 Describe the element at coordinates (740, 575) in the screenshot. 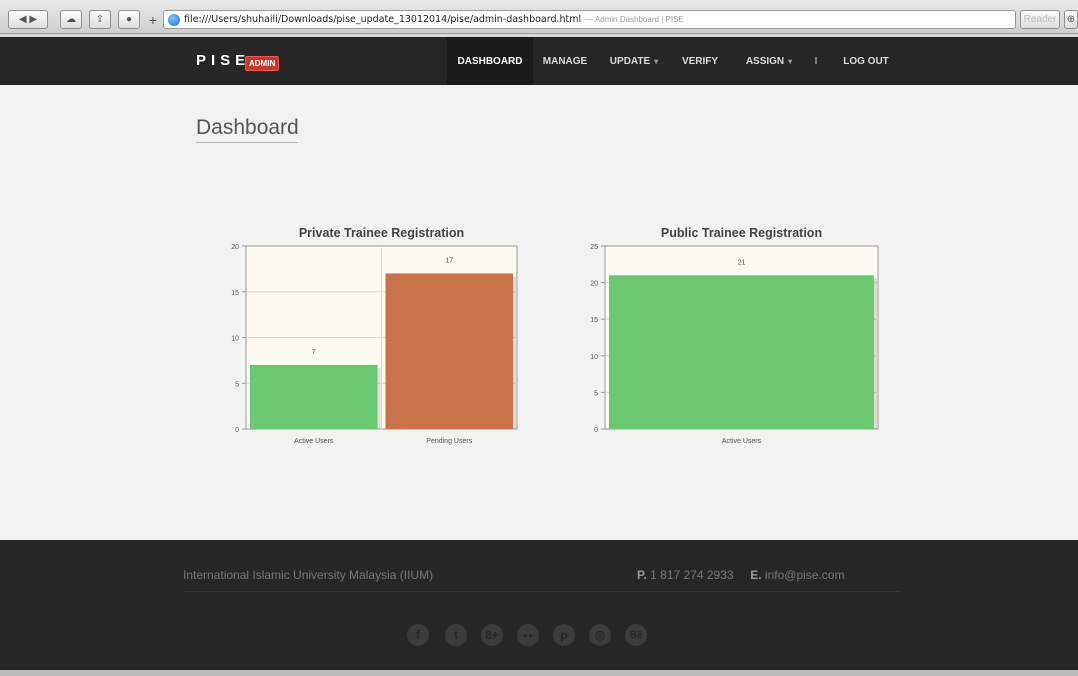

I see `footer-contact: P. 1 817 274 2933 E. info@pise.com` at that location.